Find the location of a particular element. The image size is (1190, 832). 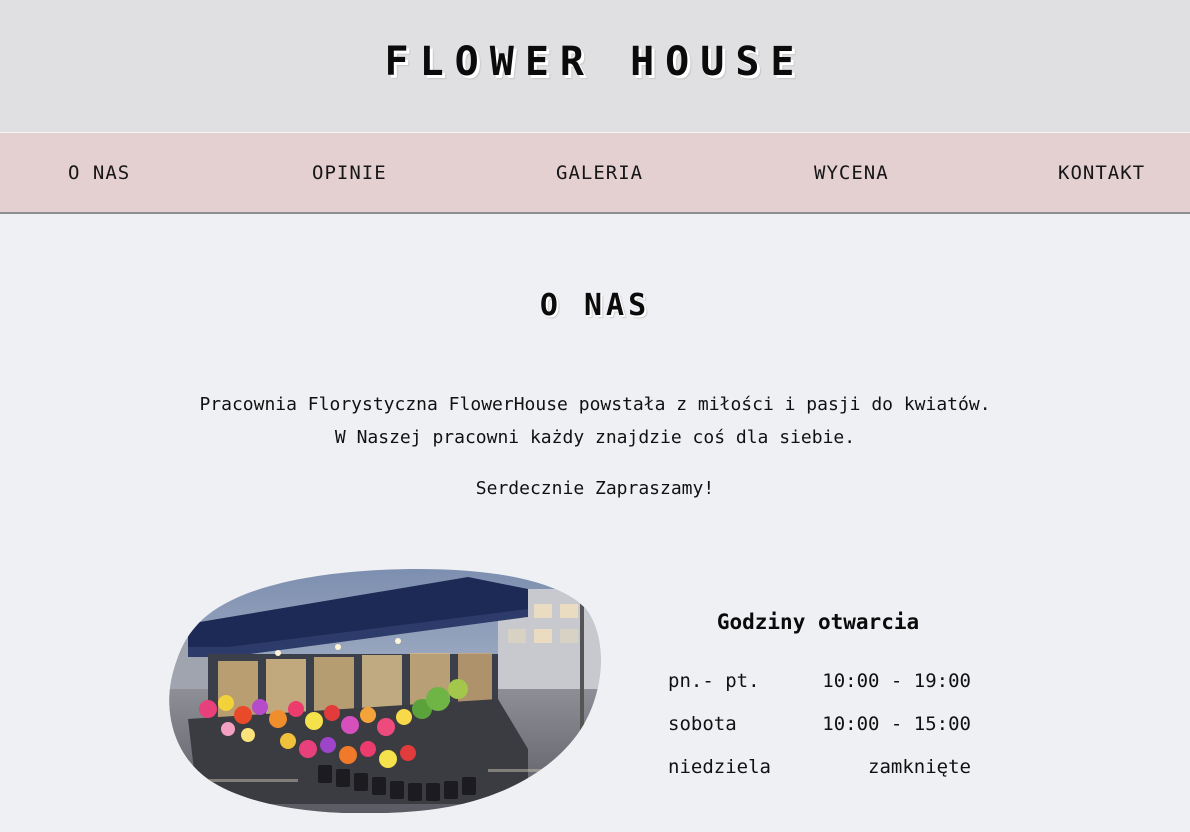

flower-shop-photo is located at coordinates (385, 691).